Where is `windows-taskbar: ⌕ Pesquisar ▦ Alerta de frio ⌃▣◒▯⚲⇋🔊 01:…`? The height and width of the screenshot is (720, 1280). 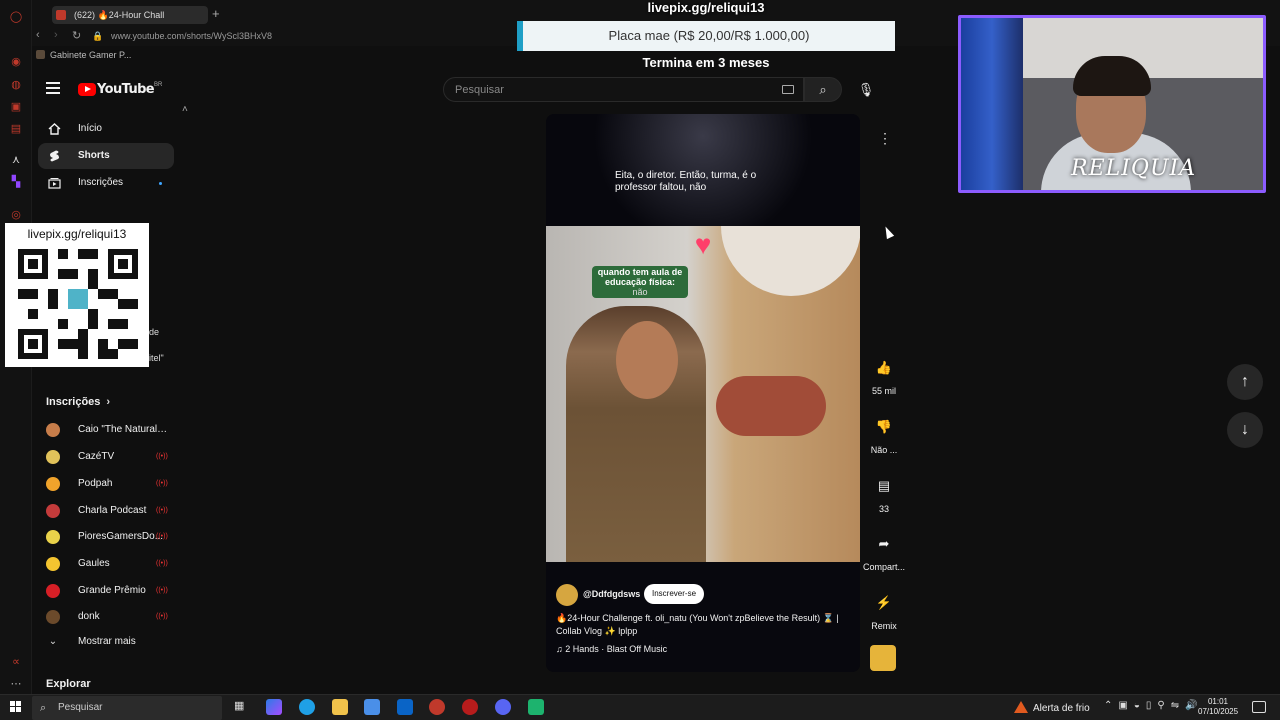 windows-taskbar: ⌕ Pesquisar ▦ Alerta de frio ⌃▣◒▯⚲⇋🔊 01:… is located at coordinates (640, 707).